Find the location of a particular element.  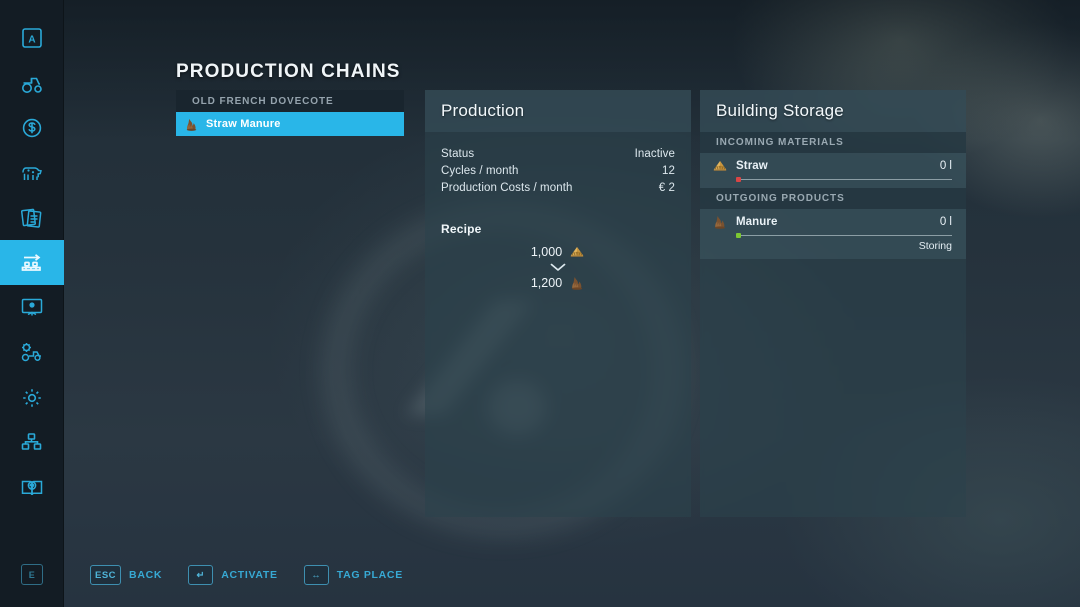

sidebar-item-settings is located at coordinates (32, 397).